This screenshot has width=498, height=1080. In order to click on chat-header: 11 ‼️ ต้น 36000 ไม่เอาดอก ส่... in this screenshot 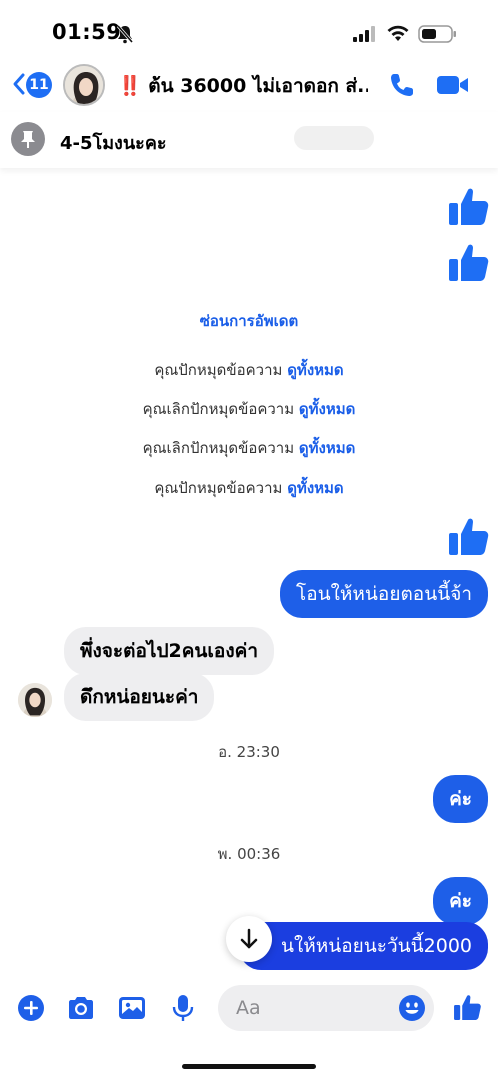, I will do `click(249, 85)`.